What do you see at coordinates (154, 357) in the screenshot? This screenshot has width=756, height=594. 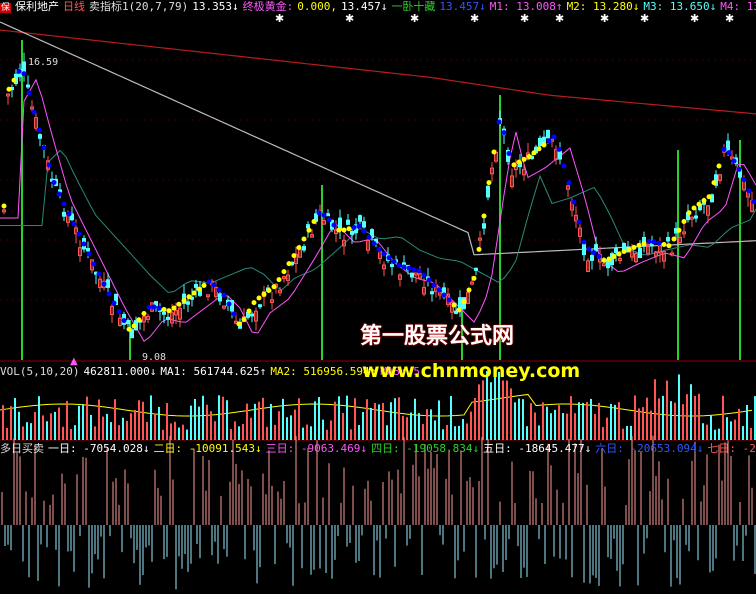 I see `price-low-label: 9.08` at bounding box center [154, 357].